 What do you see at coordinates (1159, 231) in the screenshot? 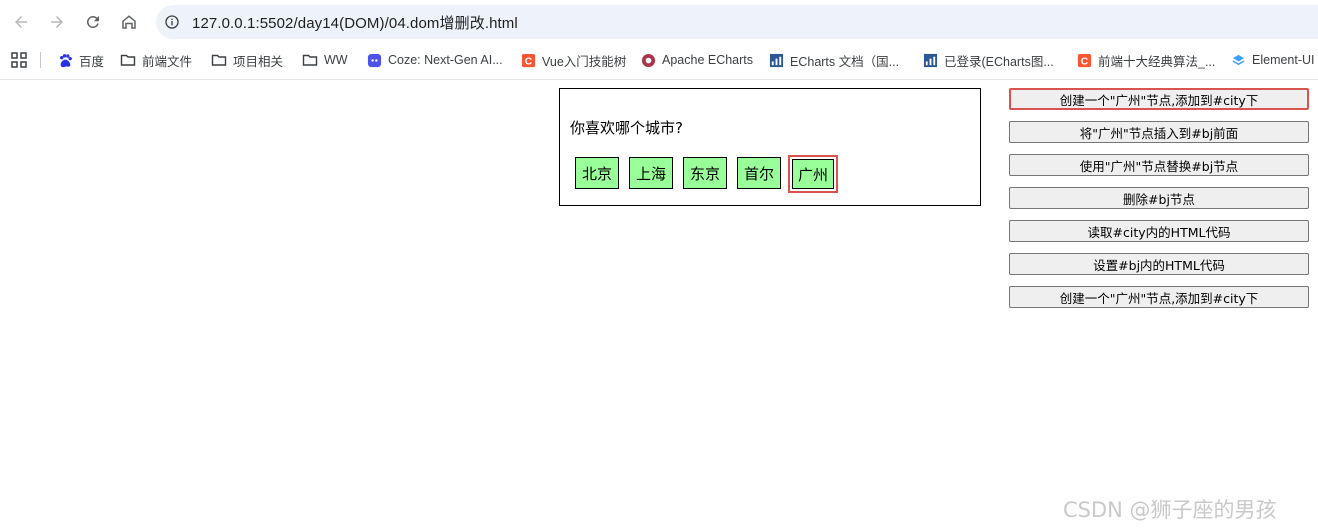
I see `read-city-html-button: 读取#city内的HTML代码` at bounding box center [1159, 231].